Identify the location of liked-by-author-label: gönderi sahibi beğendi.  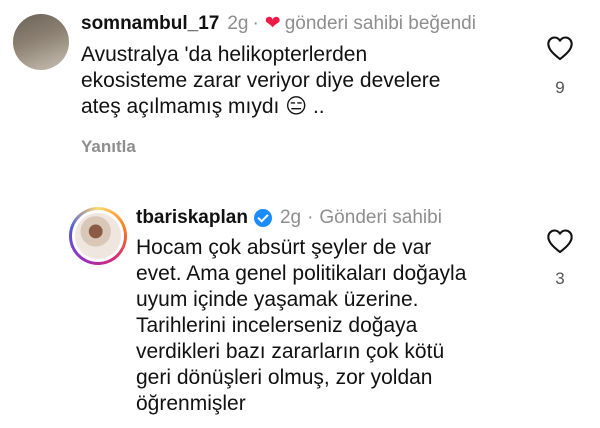
(380, 23).